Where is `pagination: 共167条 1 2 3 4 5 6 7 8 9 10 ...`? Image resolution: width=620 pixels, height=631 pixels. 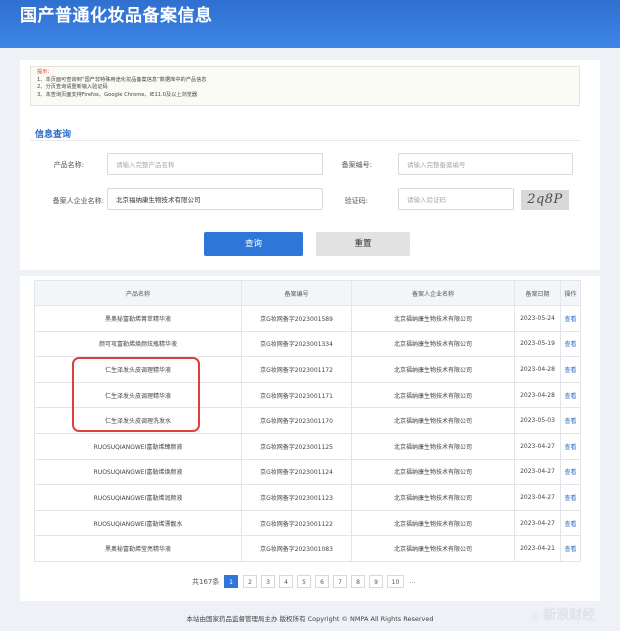 pagination: 共167条 1 2 3 4 5 6 7 8 9 10 ... is located at coordinates (310, 582).